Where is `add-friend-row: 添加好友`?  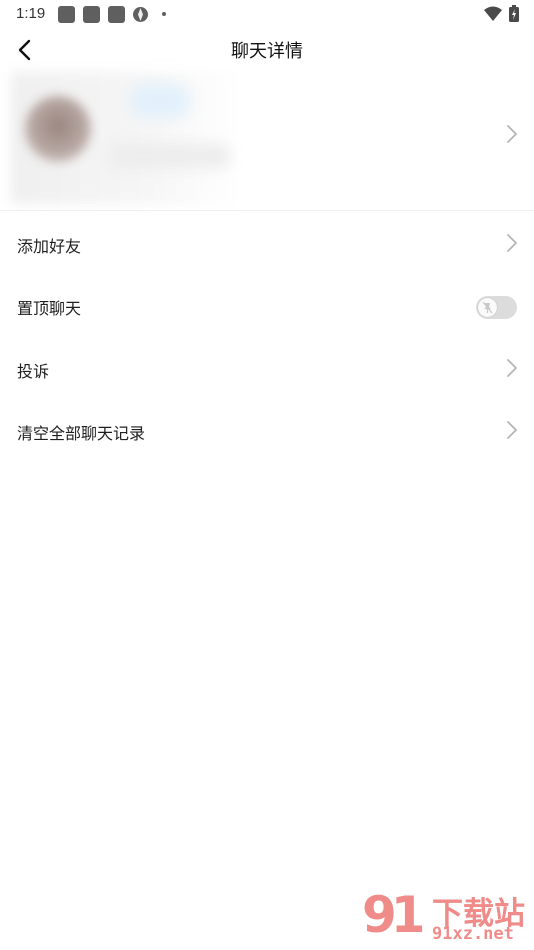
add-friend-row: 添加好友 is located at coordinates (267, 243).